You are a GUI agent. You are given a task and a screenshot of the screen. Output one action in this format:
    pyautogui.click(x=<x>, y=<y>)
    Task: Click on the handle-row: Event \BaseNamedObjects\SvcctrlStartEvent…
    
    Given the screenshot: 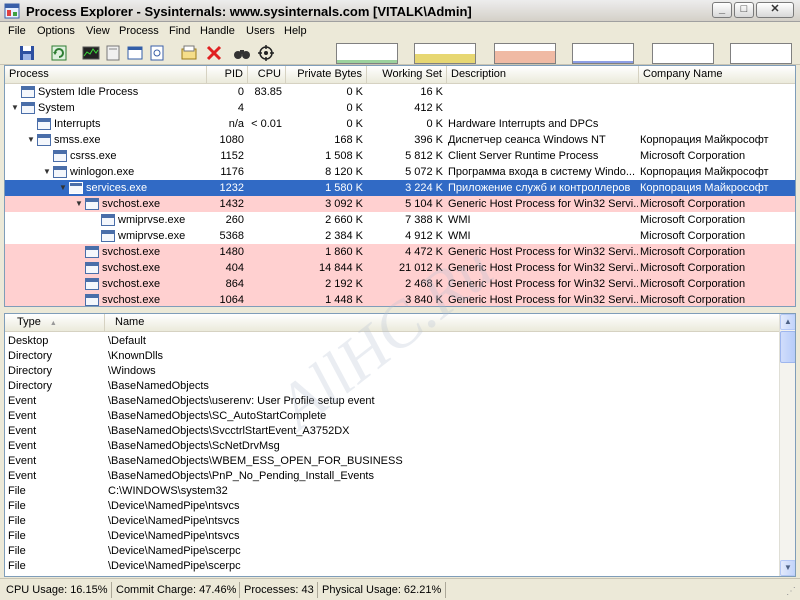 What is the action you would take?
    pyautogui.click(x=393, y=431)
    